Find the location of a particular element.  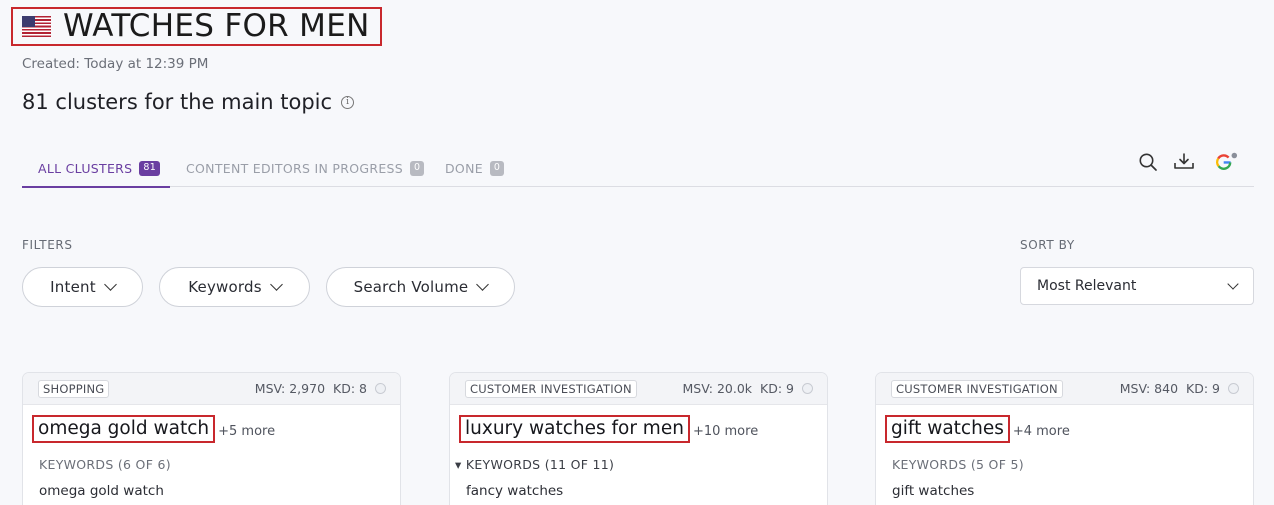

card-header: SHOPPING MSV: 2,970 KD: 8 is located at coordinates (211, 389).